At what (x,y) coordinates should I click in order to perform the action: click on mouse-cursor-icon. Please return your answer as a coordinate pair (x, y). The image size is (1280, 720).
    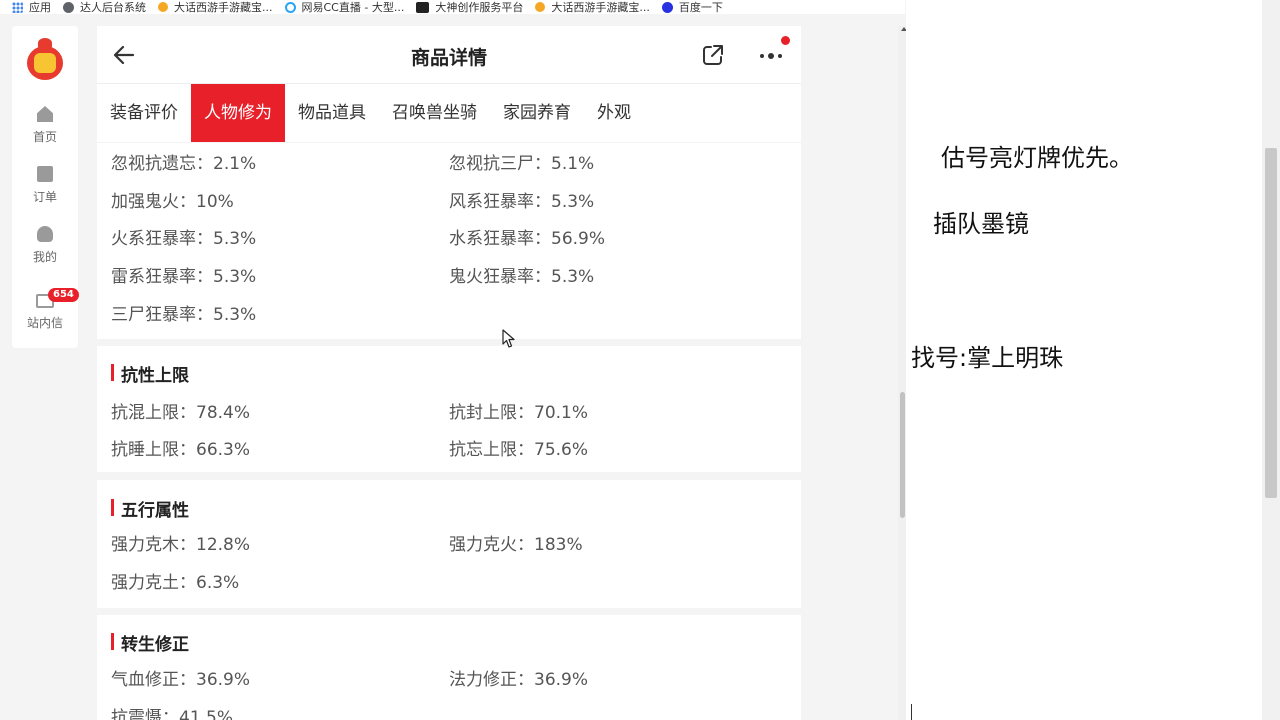
    Looking at the image, I should click on (508, 338).